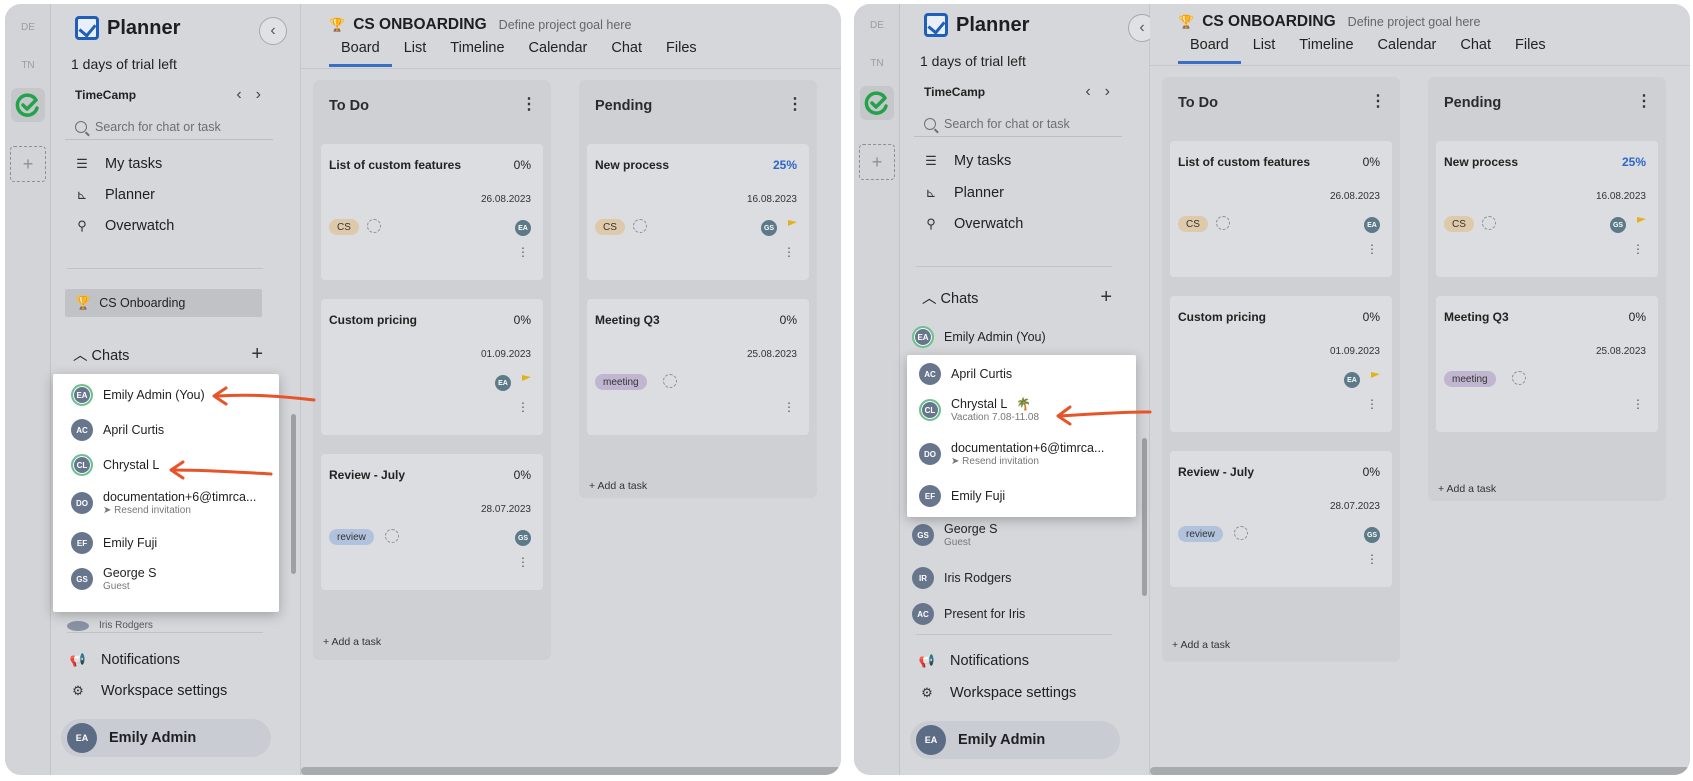 This screenshot has width=1693, height=781. Describe the element at coordinates (1530, 50) in the screenshot. I see `tab-files: Files` at that location.